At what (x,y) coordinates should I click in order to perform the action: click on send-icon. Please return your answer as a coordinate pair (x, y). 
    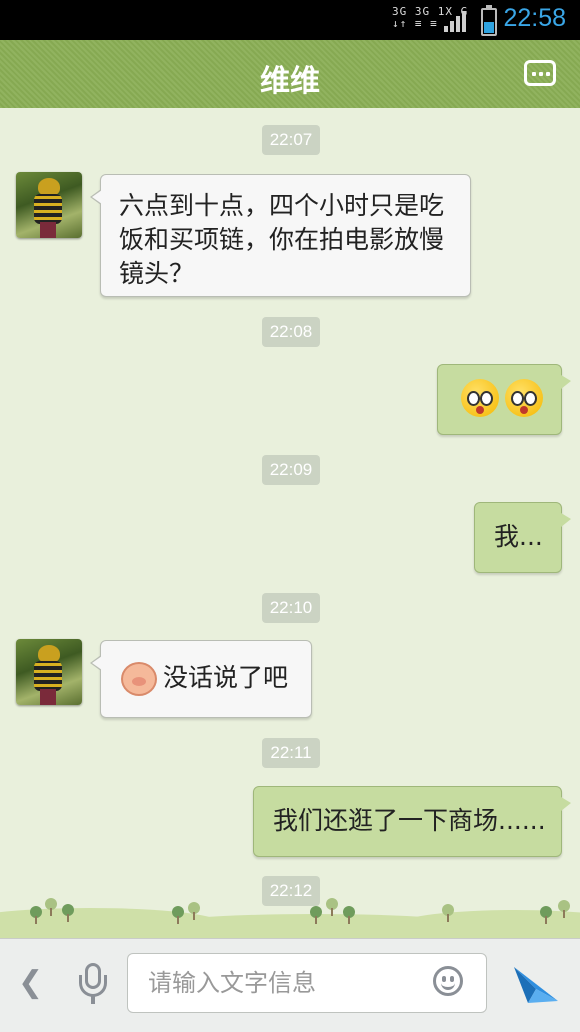
    Looking at the image, I should click on (536, 985).